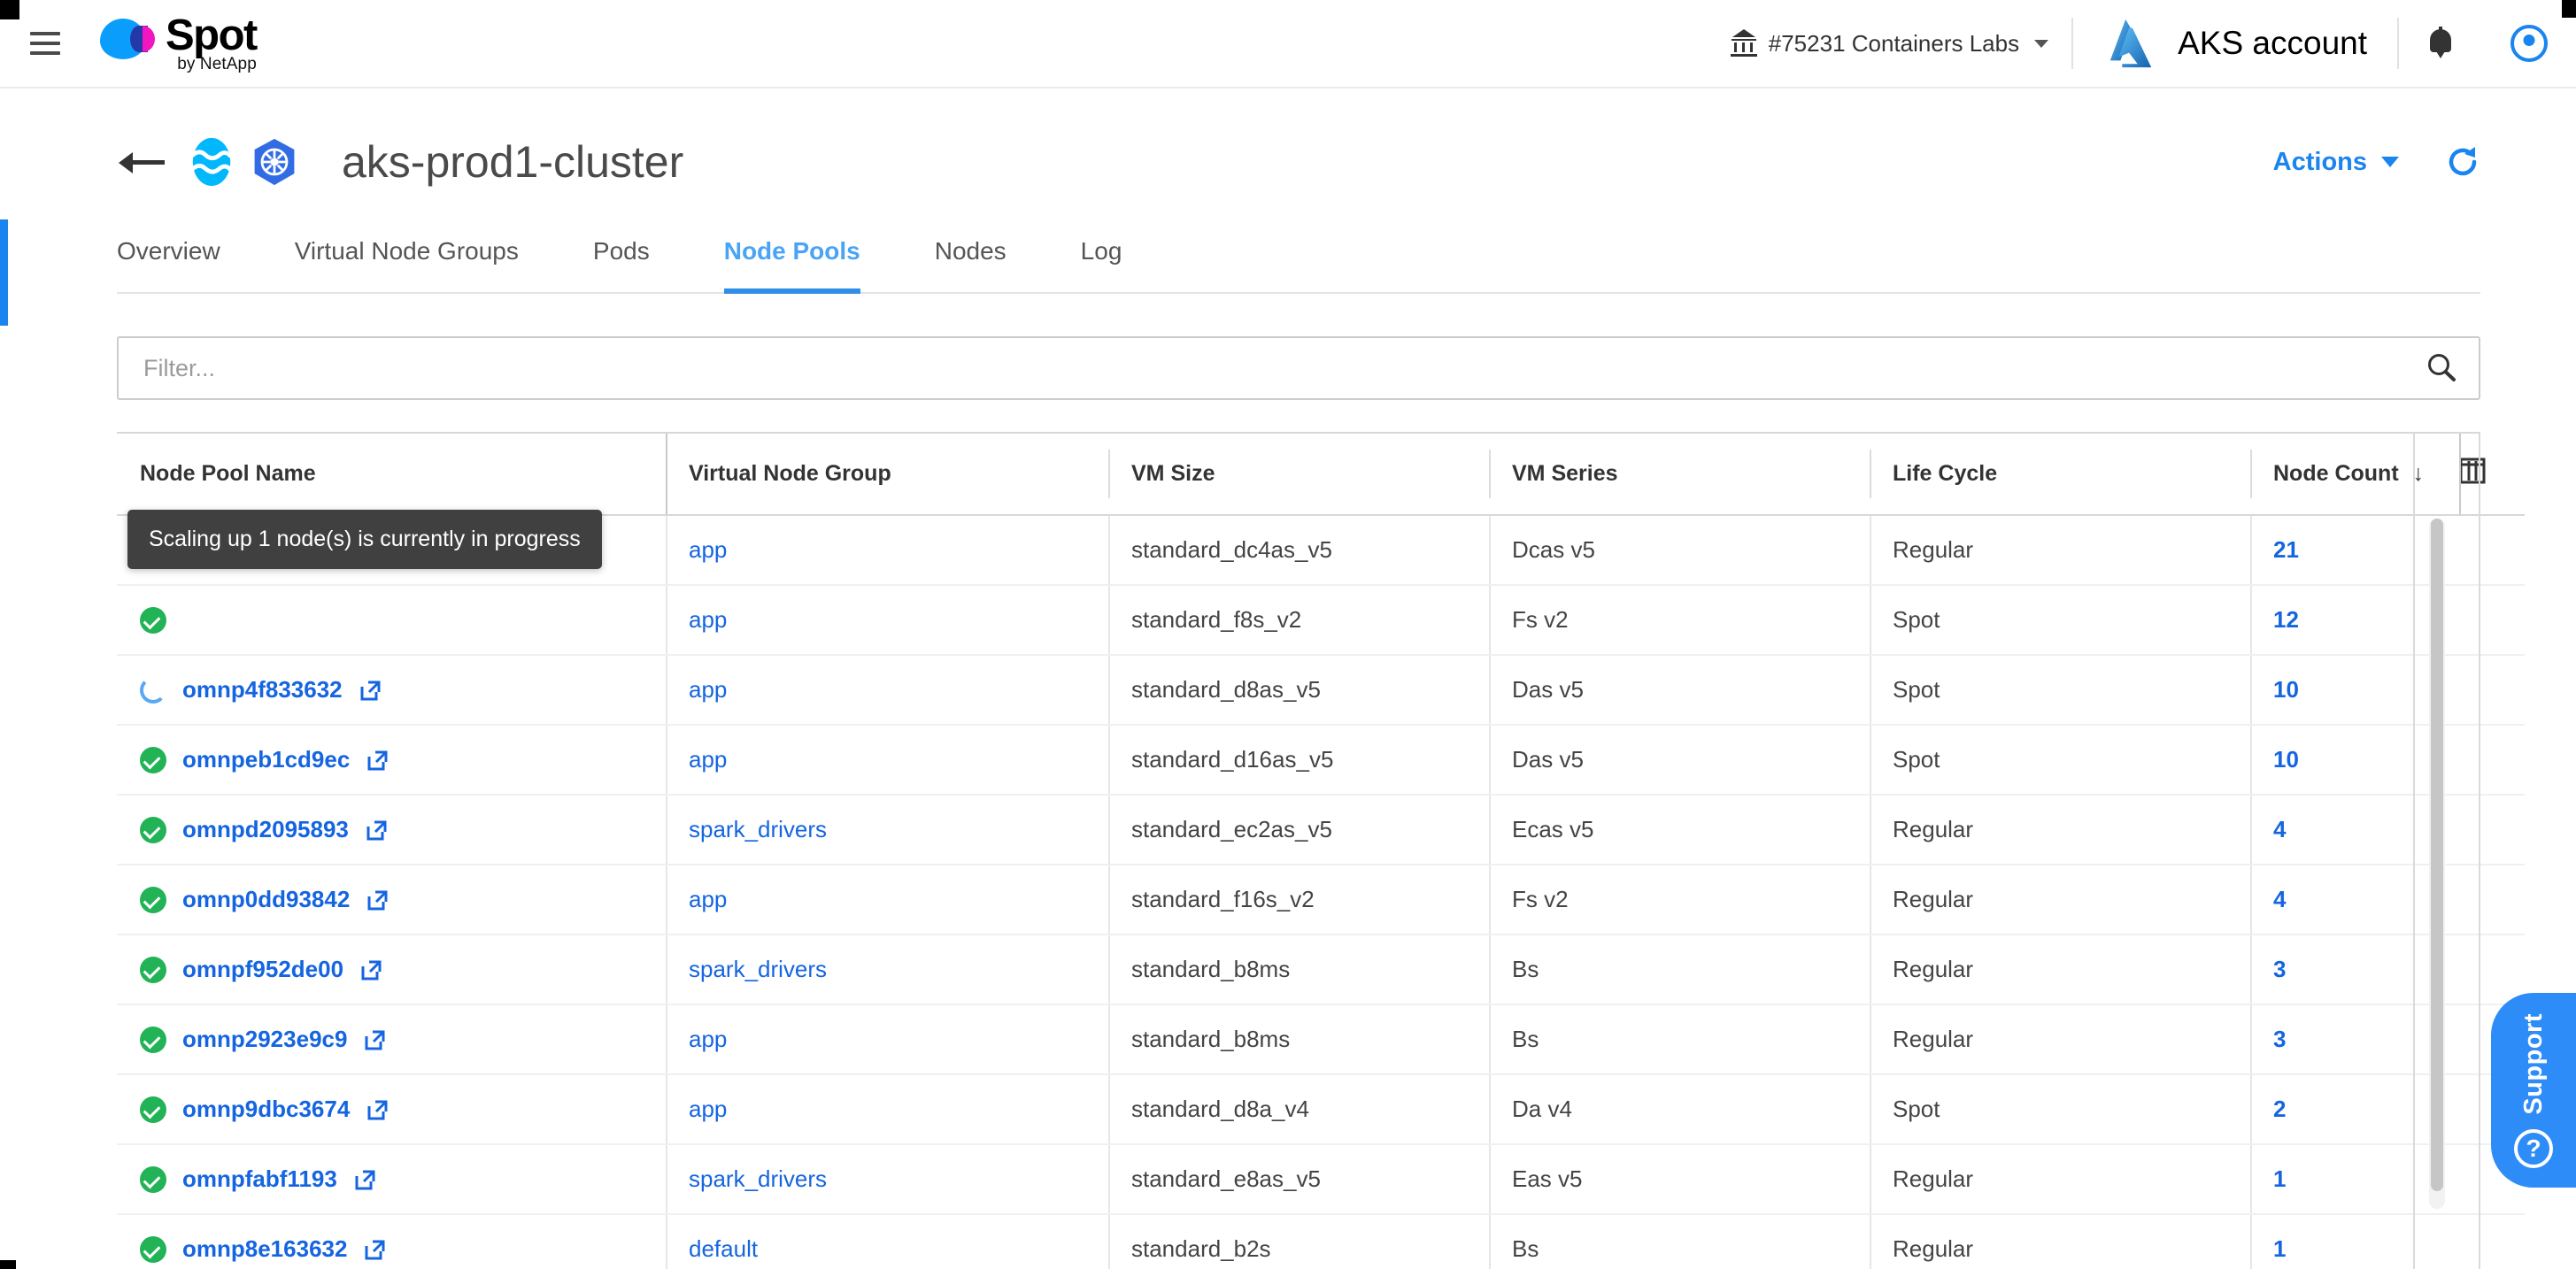 The image size is (2576, 1269). What do you see at coordinates (2354, 475) in the screenshot?
I see `column-header-node-count: Node Count ↓` at bounding box center [2354, 475].